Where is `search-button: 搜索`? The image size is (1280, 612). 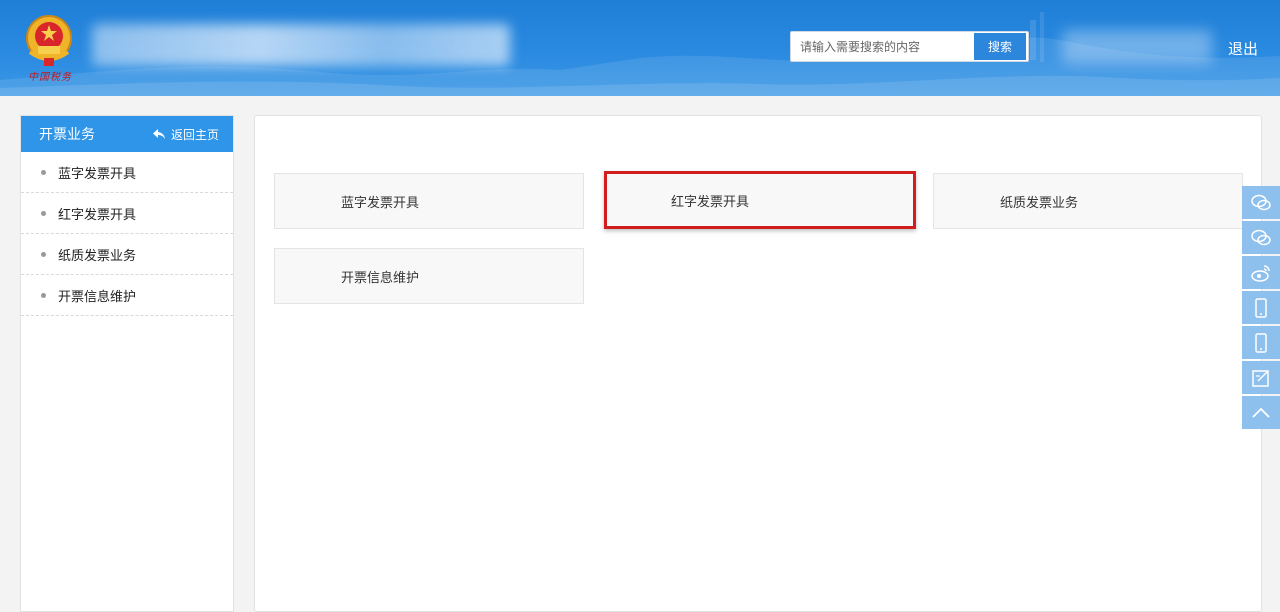 search-button: 搜索 is located at coordinates (1000, 46).